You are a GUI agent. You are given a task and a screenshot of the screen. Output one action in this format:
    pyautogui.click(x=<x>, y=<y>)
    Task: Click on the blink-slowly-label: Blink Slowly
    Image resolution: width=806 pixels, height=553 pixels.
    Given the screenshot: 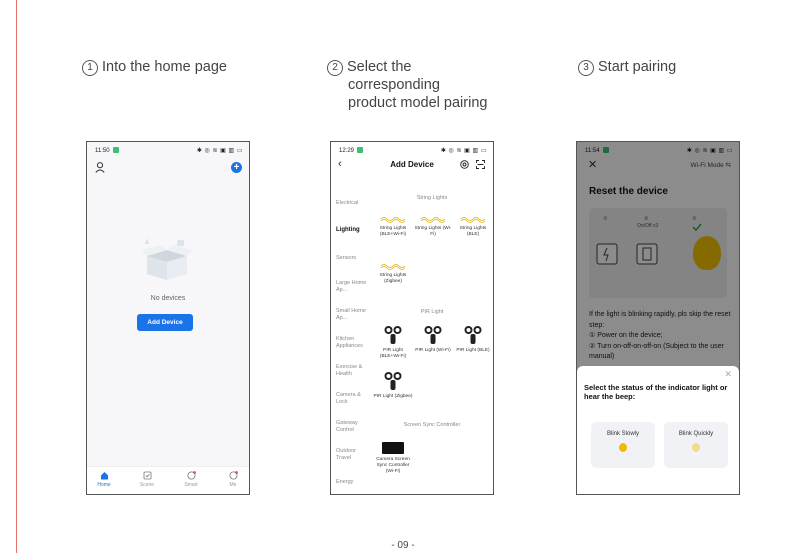 What is the action you would take?
    pyautogui.click(x=622, y=434)
    